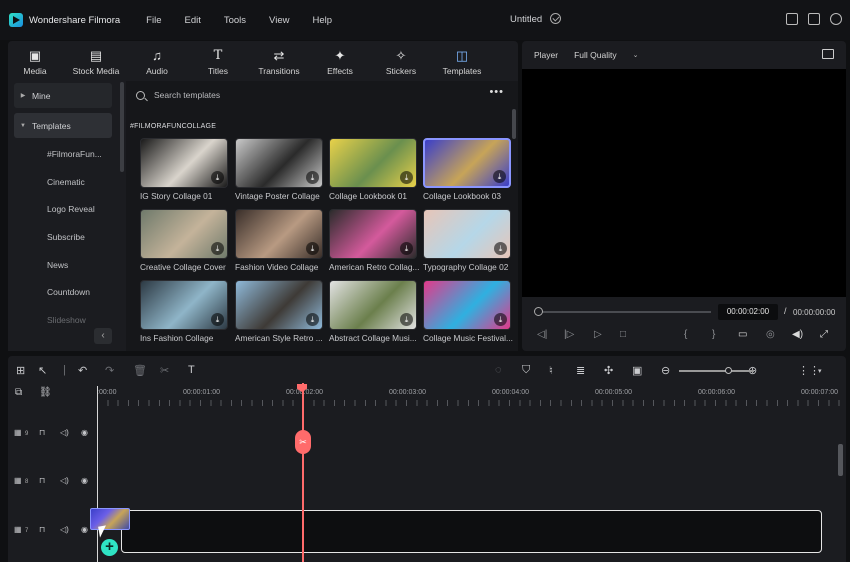  I want to click on chevron-down-icon: ⌄, so click(636, 55).